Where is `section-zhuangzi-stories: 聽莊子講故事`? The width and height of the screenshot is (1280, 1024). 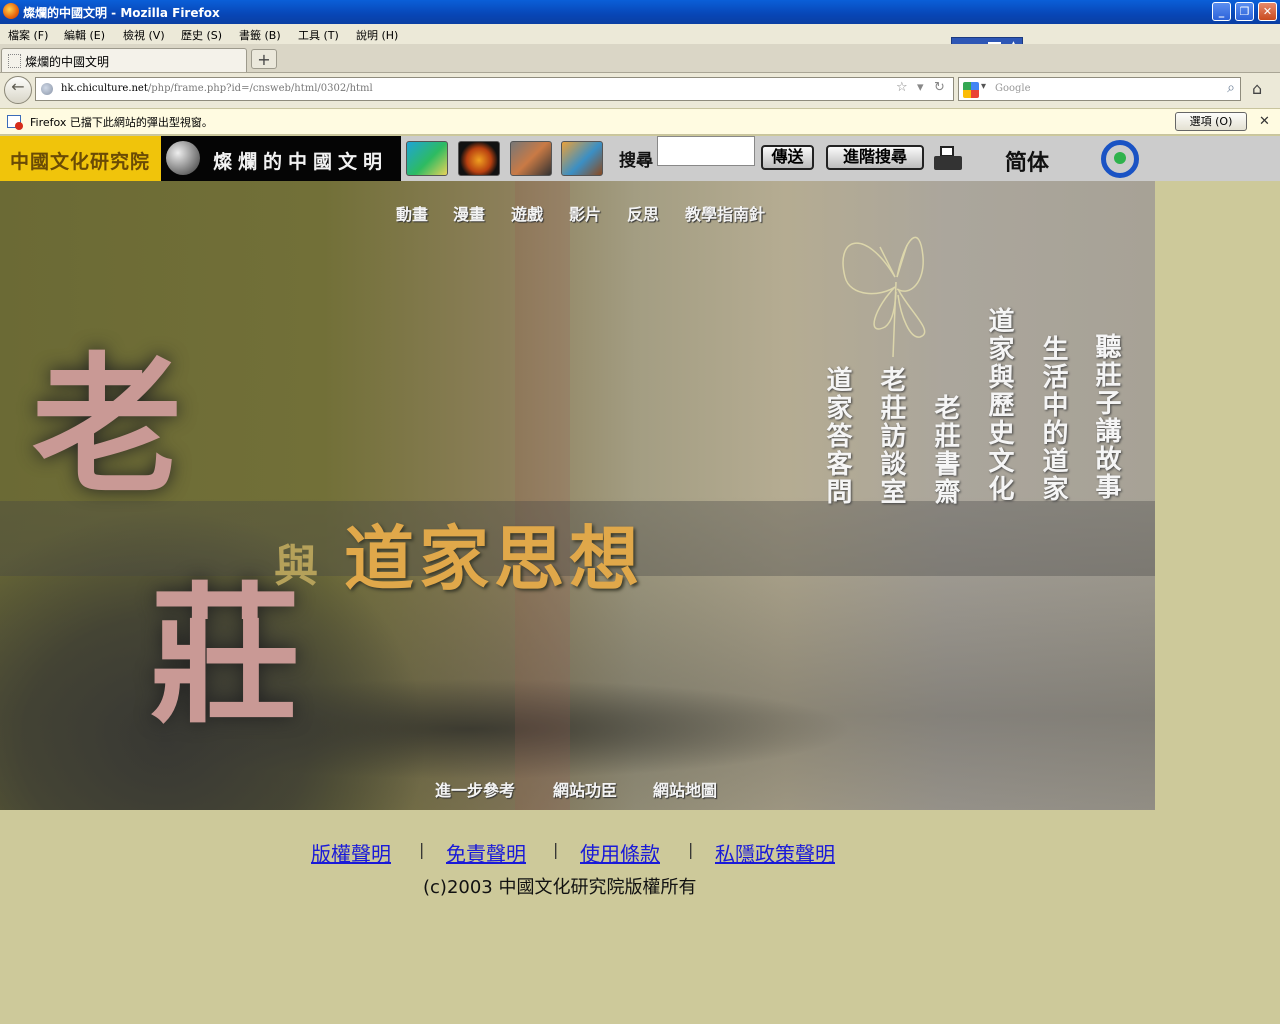 section-zhuangzi-stories: 聽莊子講故事 is located at coordinates (1106, 417).